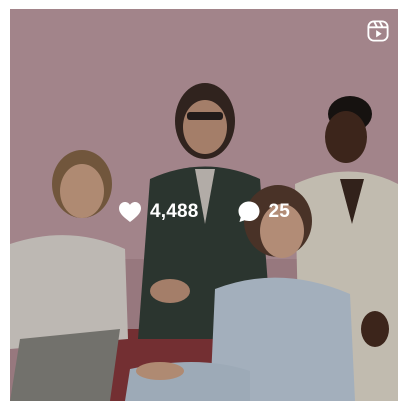 This screenshot has height=410, width=407. I want to click on likes-count: 4,488, so click(174, 211).